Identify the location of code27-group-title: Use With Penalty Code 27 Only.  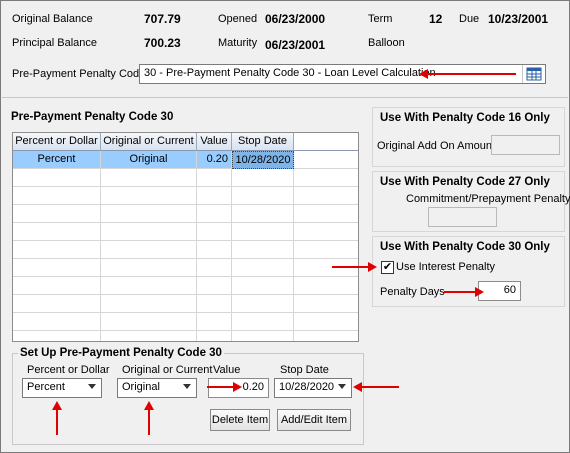
(465, 182).